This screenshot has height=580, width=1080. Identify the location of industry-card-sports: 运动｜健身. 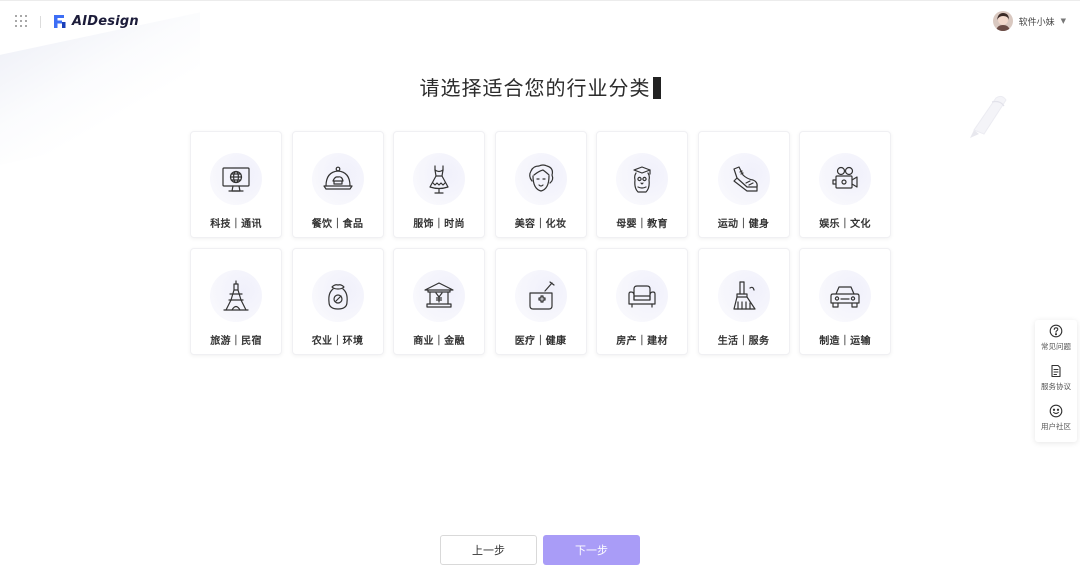
(743, 184).